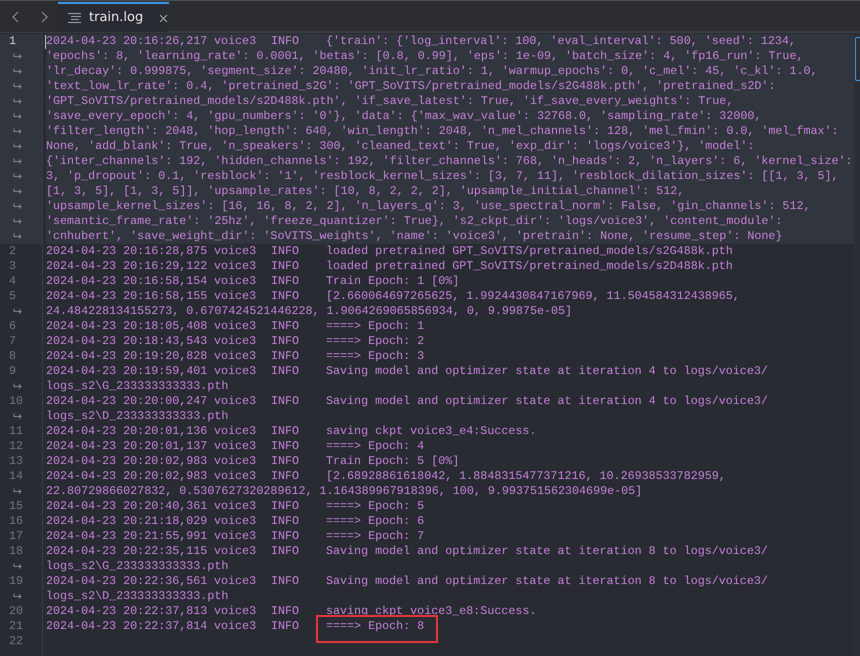 This screenshot has width=860, height=656. Describe the element at coordinates (431, 431) in the screenshot. I see `log-message: saving ckpt voice3_e4:Success.` at that location.